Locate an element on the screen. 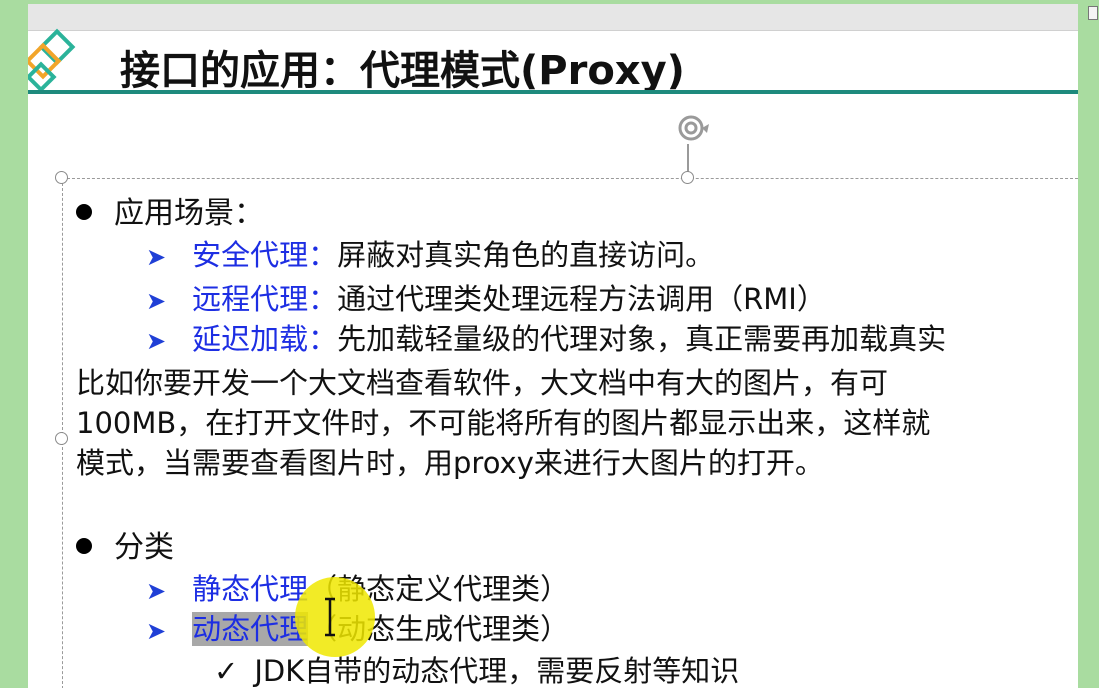  selected-text: 动态代理 is located at coordinates (250, 629).